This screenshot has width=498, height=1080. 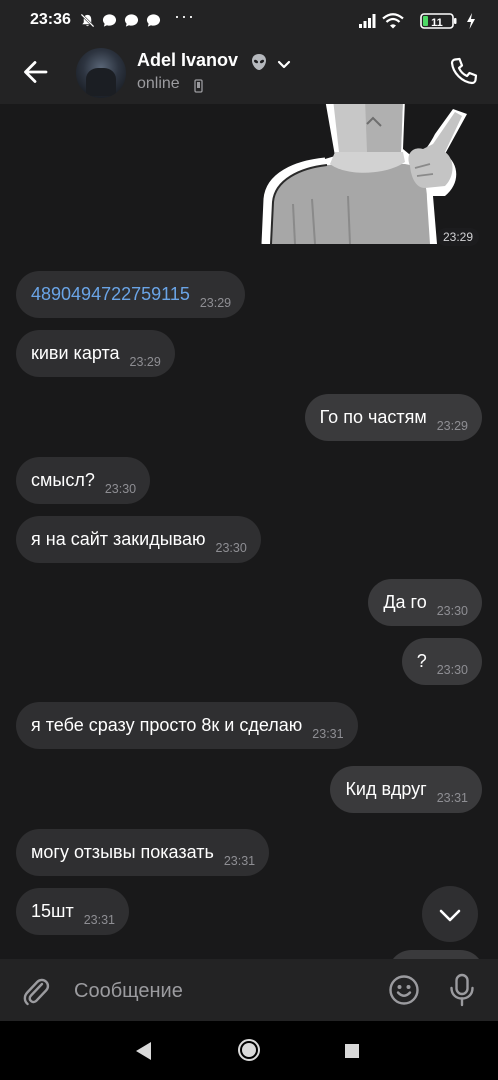 What do you see at coordinates (36, 991) in the screenshot?
I see `paperclip-icon` at bounding box center [36, 991].